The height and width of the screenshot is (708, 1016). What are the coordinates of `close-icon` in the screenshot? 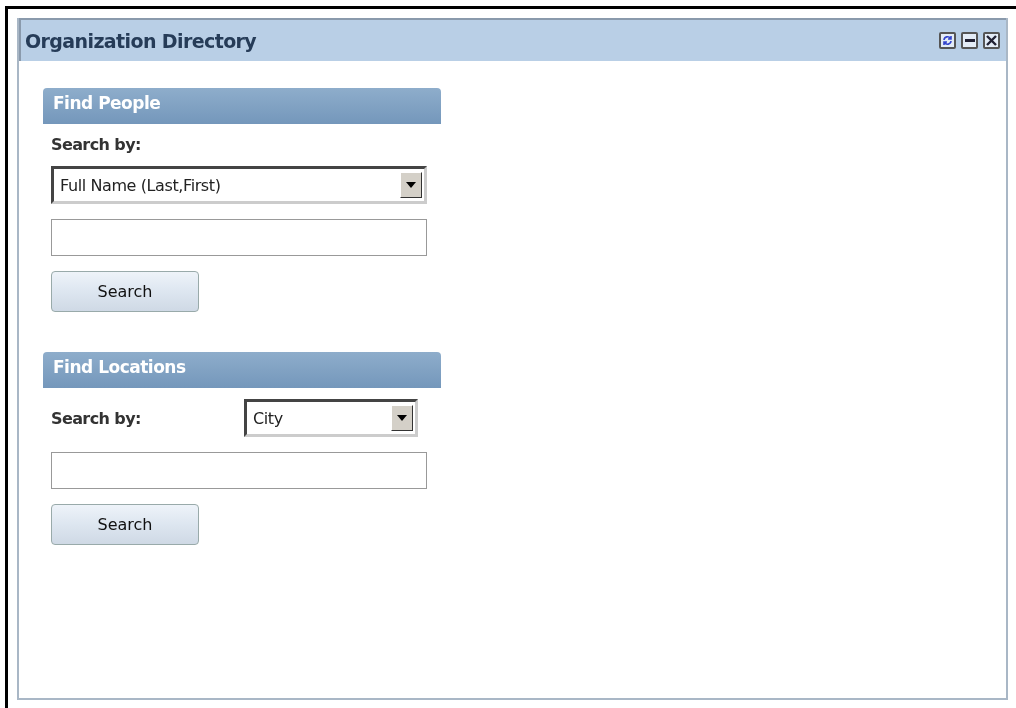 It's located at (991, 40).